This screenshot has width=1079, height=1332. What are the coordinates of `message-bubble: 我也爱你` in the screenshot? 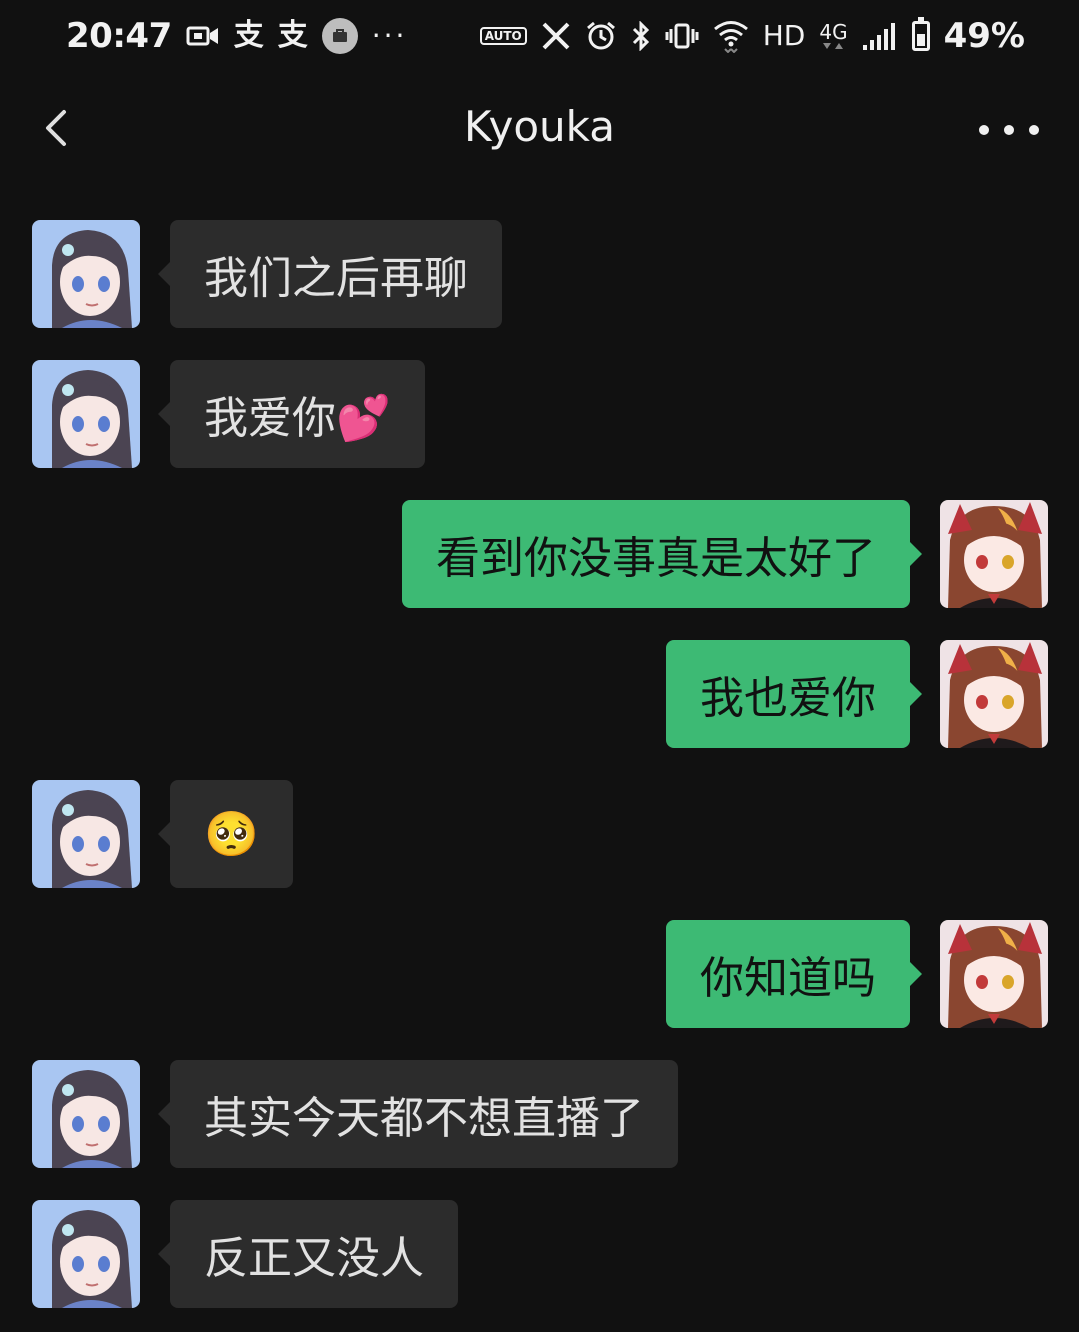 It's located at (794, 694).